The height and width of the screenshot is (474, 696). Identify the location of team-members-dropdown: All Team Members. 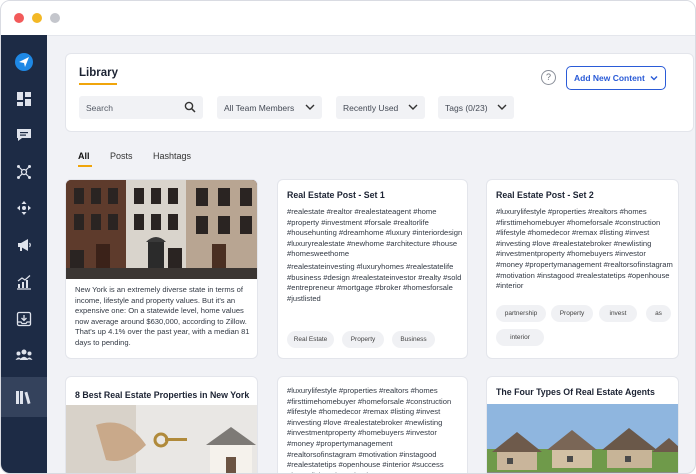
(269, 107).